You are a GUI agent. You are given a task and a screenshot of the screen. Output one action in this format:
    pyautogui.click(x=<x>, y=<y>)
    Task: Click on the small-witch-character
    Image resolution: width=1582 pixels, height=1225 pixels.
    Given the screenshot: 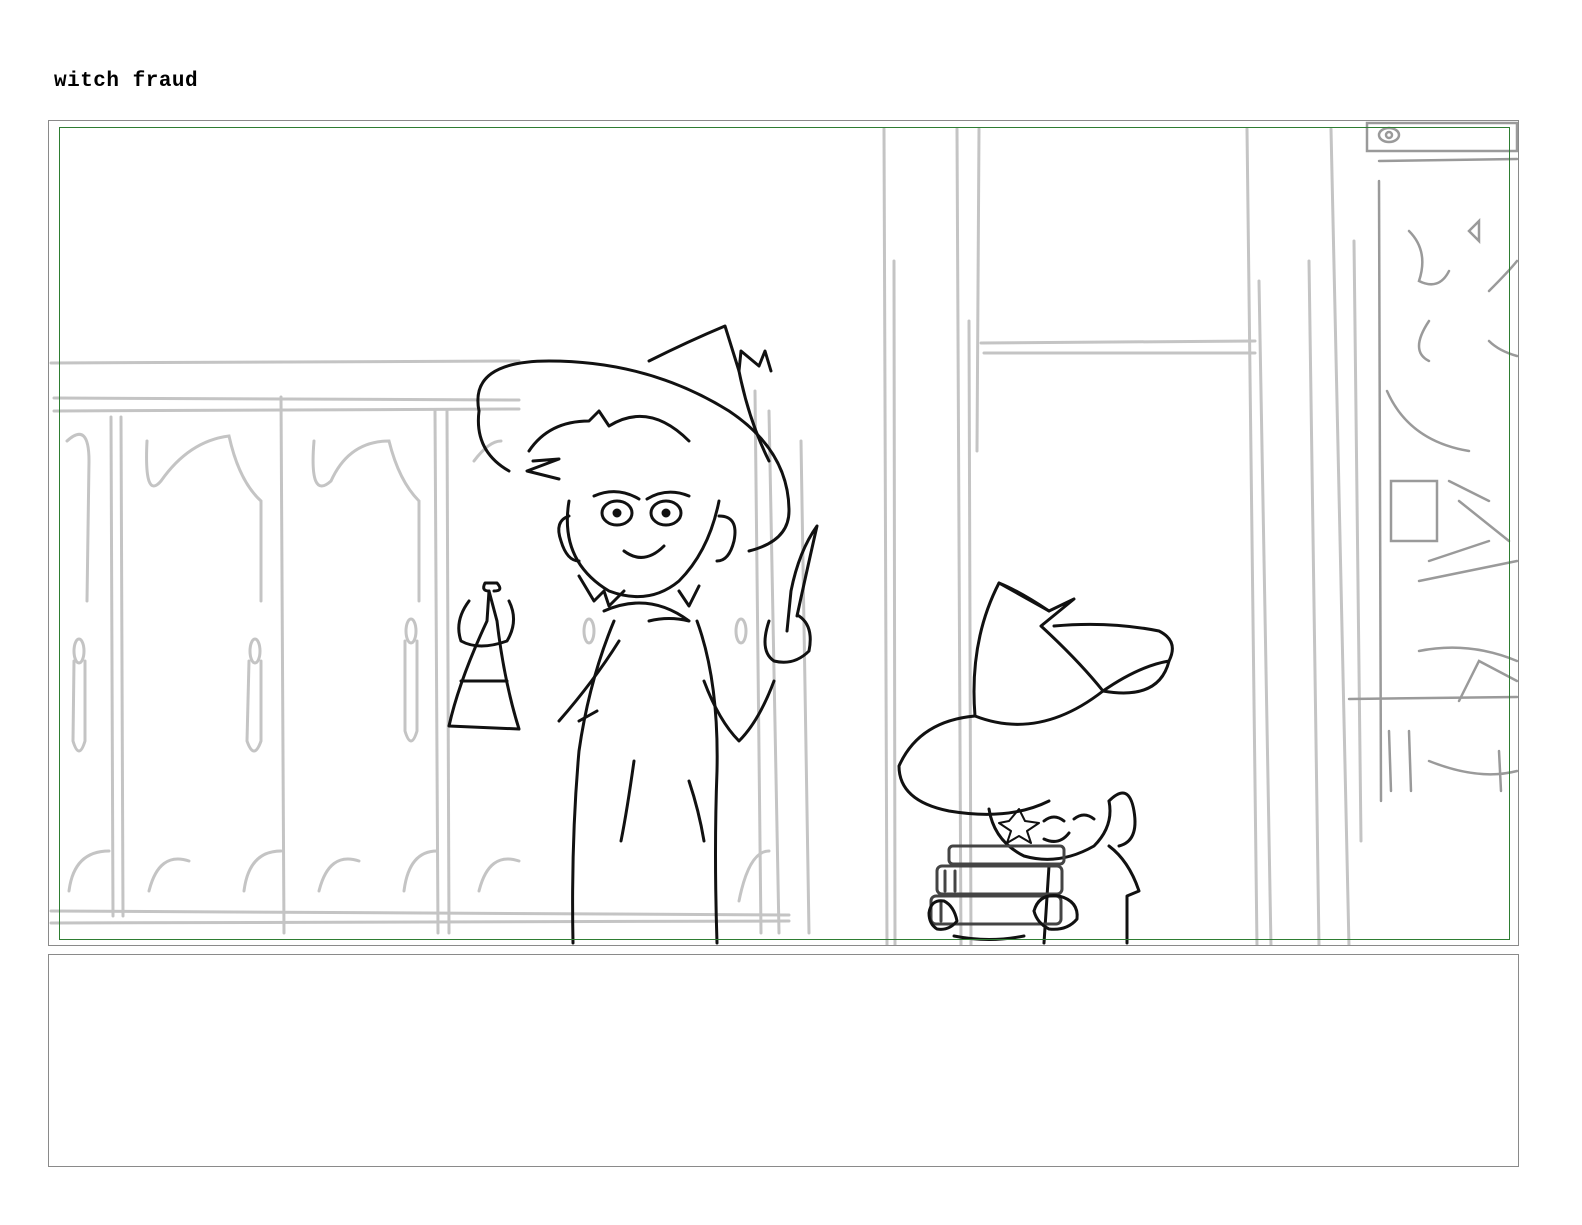 What is the action you would take?
    pyautogui.click(x=1035, y=763)
    